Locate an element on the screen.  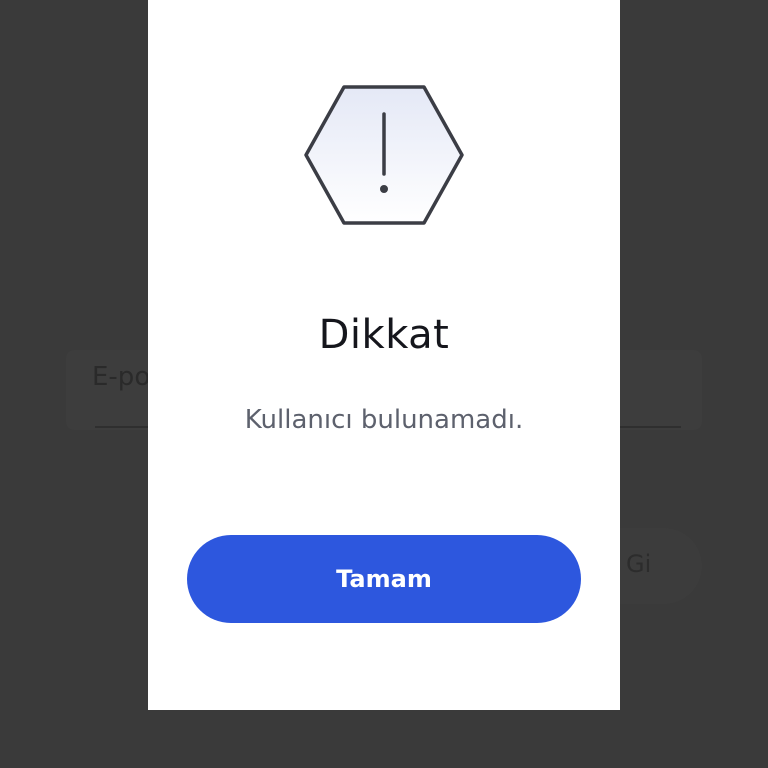
dialog-message: Kullanıcı bulunamadı. is located at coordinates (384, 420).